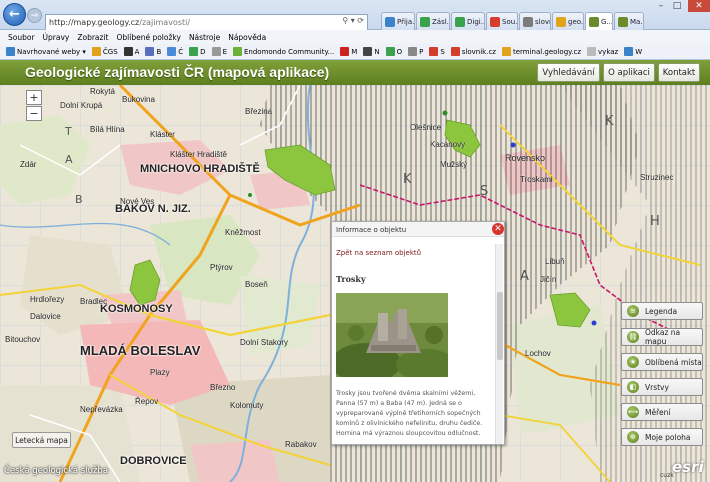 The width and height of the screenshot is (710, 482). Describe the element at coordinates (500, 326) in the screenshot. I see `scroll-thumb` at that location.